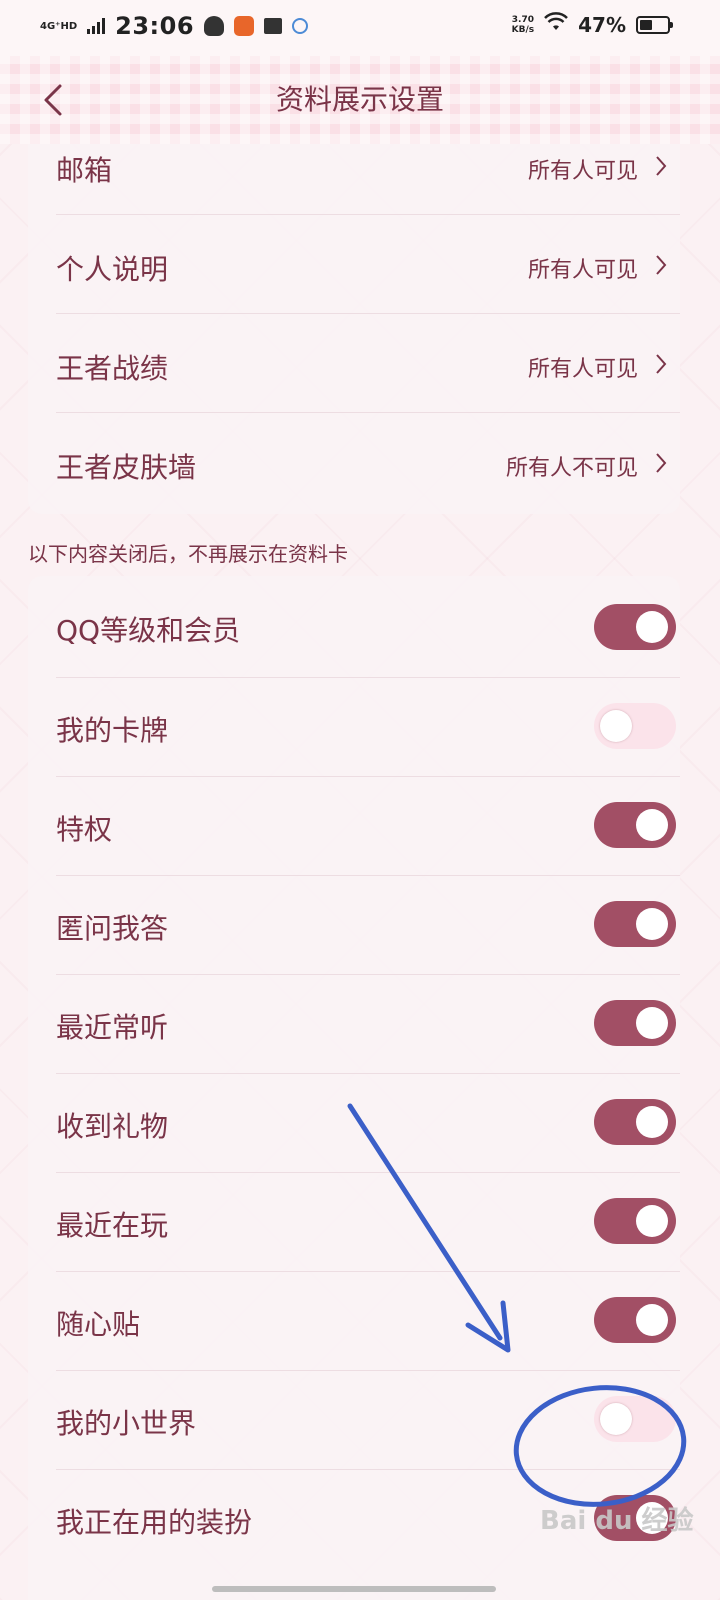 The image size is (720, 1600). What do you see at coordinates (368, 727) in the screenshot?
I see `toggle-row-my-cards: 我的卡牌` at bounding box center [368, 727].